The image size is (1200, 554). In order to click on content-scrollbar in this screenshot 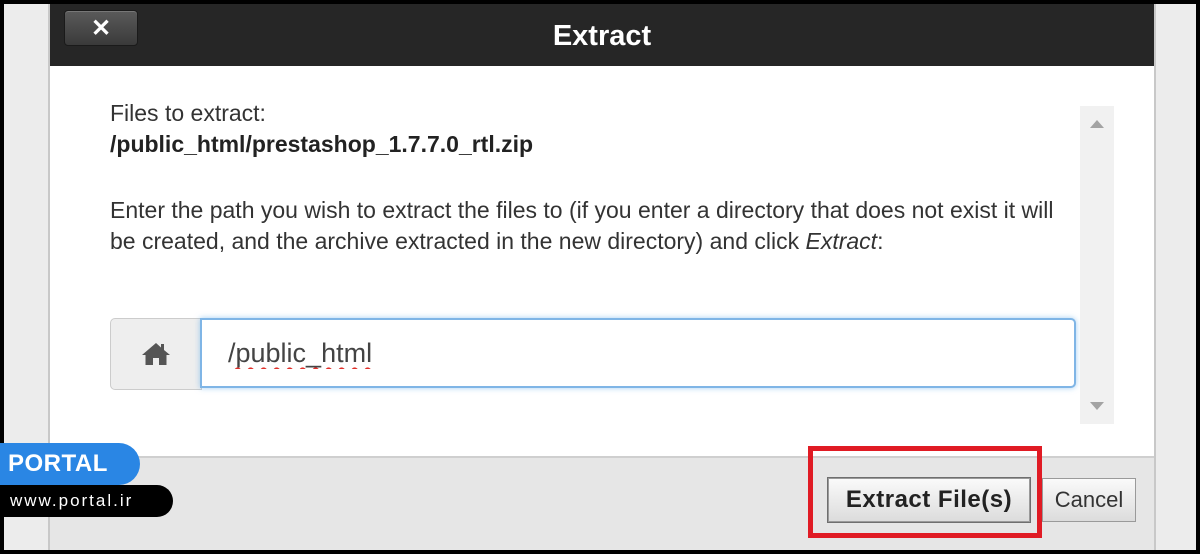, I will do `click(1097, 265)`.